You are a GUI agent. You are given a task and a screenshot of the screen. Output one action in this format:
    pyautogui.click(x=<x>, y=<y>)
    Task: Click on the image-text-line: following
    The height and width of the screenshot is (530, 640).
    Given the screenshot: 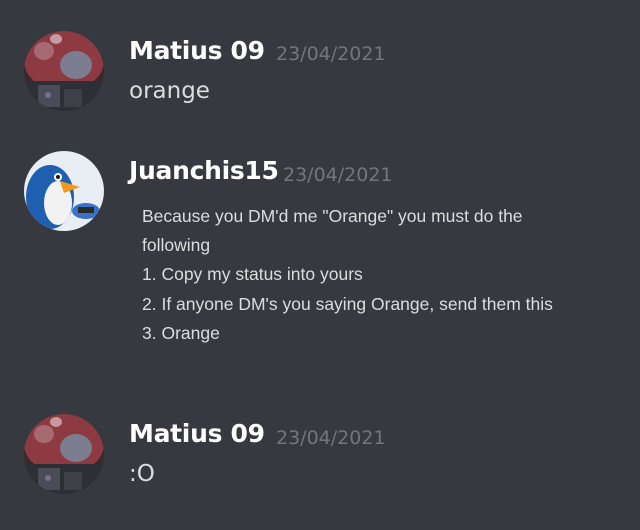 What is the action you would take?
    pyautogui.click(x=176, y=245)
    